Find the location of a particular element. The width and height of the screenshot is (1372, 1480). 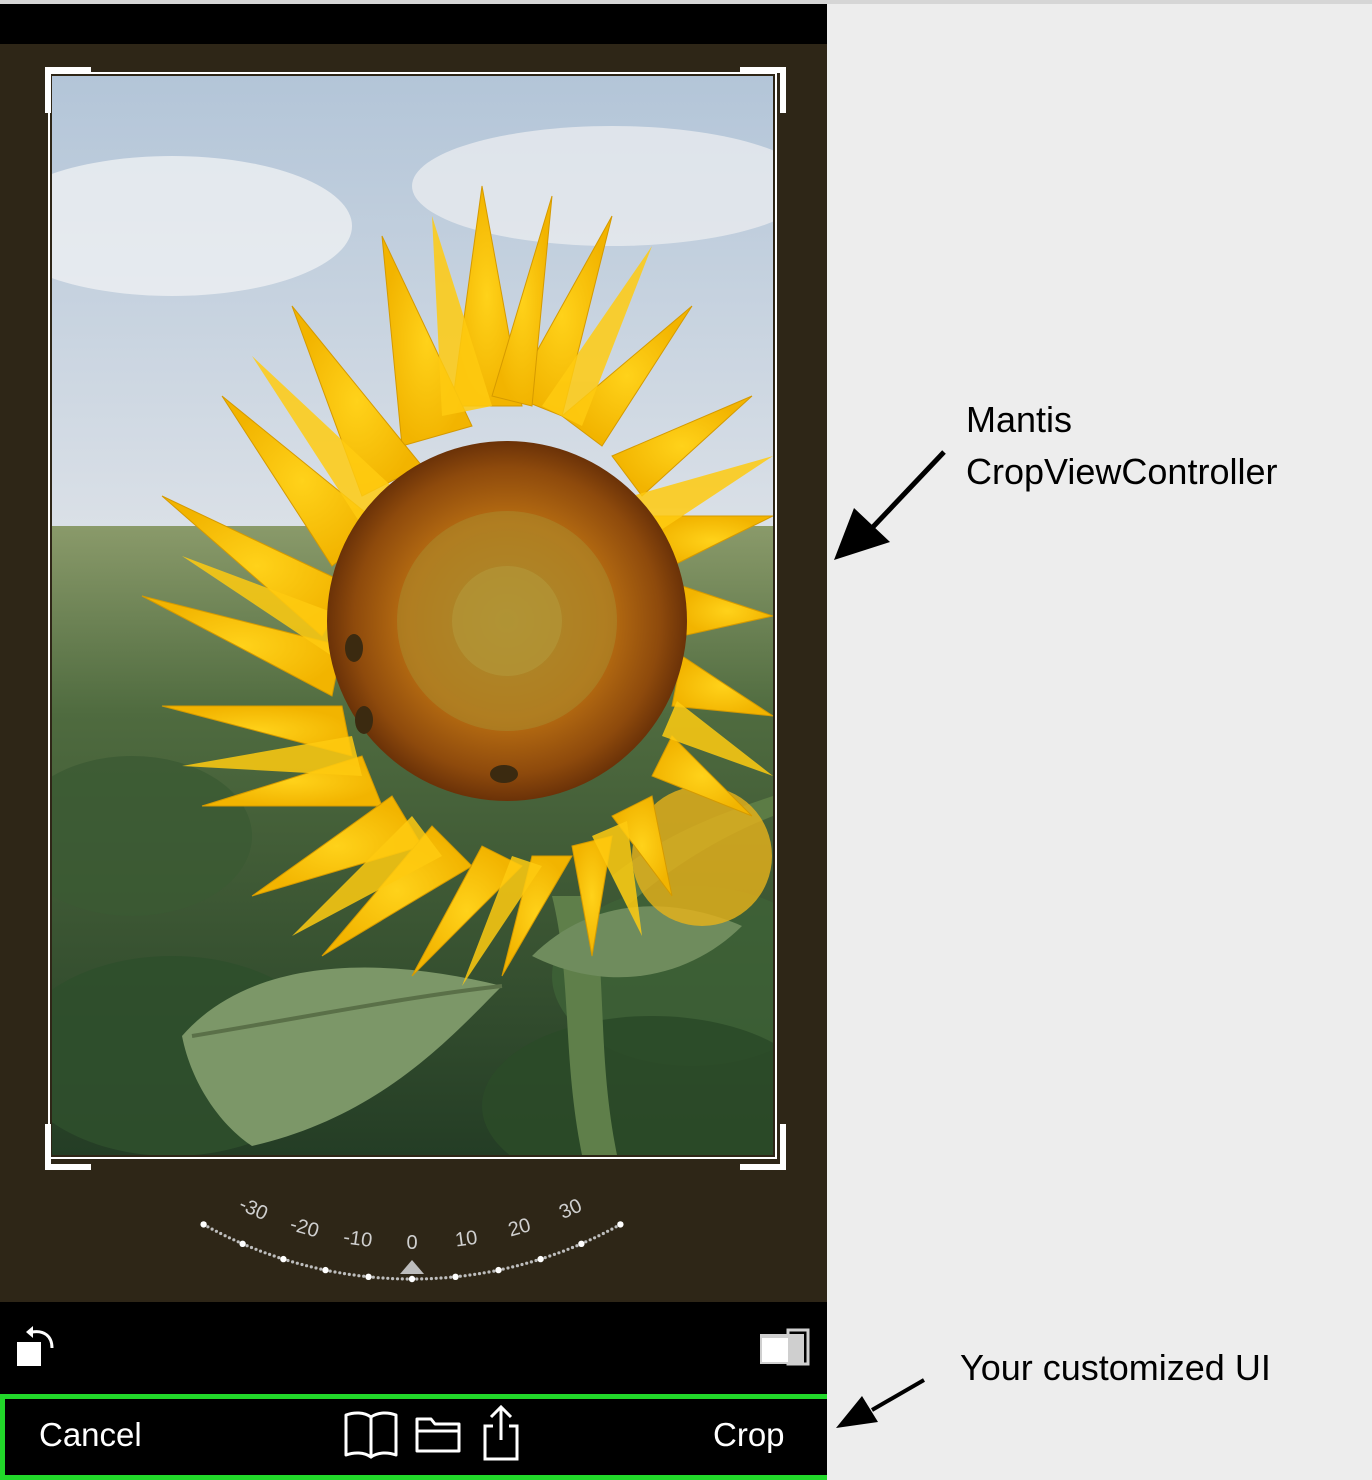

dial-pointer-icon is located at coordinates (412, 1267).